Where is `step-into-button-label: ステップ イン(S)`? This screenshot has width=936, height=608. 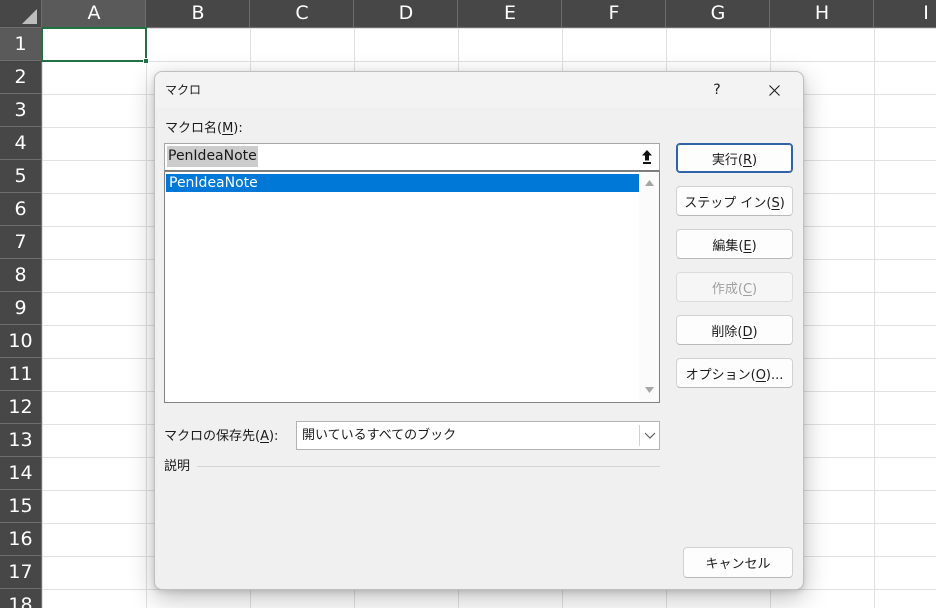
step-into-button-label: ステップ イン(S) is located at coordinates (734, 203).